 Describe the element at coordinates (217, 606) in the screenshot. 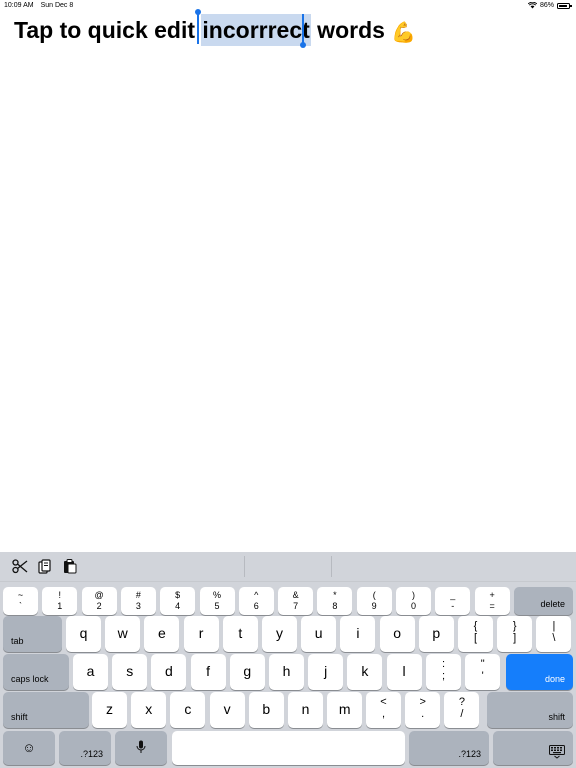

I see `key-char: 5` at that location.